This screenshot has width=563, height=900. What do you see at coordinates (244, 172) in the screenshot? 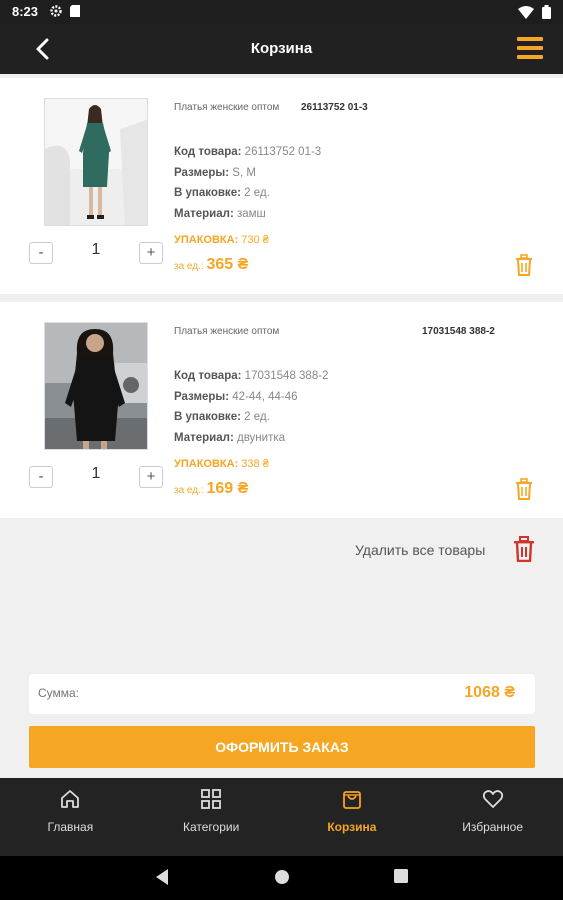
I see `sizes-value: S, M` at bounding box center [244, 172].